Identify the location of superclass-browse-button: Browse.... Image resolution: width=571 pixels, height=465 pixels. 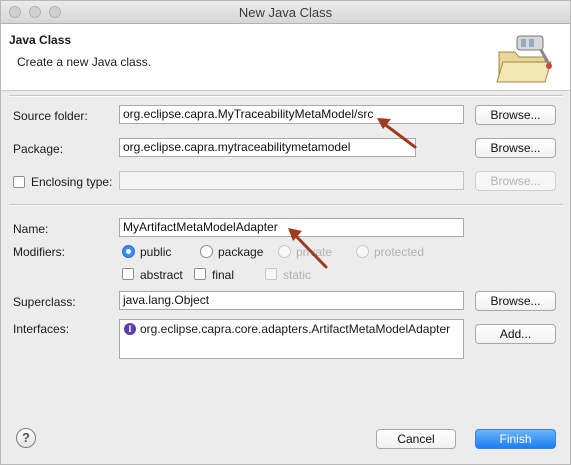
(515, 301).